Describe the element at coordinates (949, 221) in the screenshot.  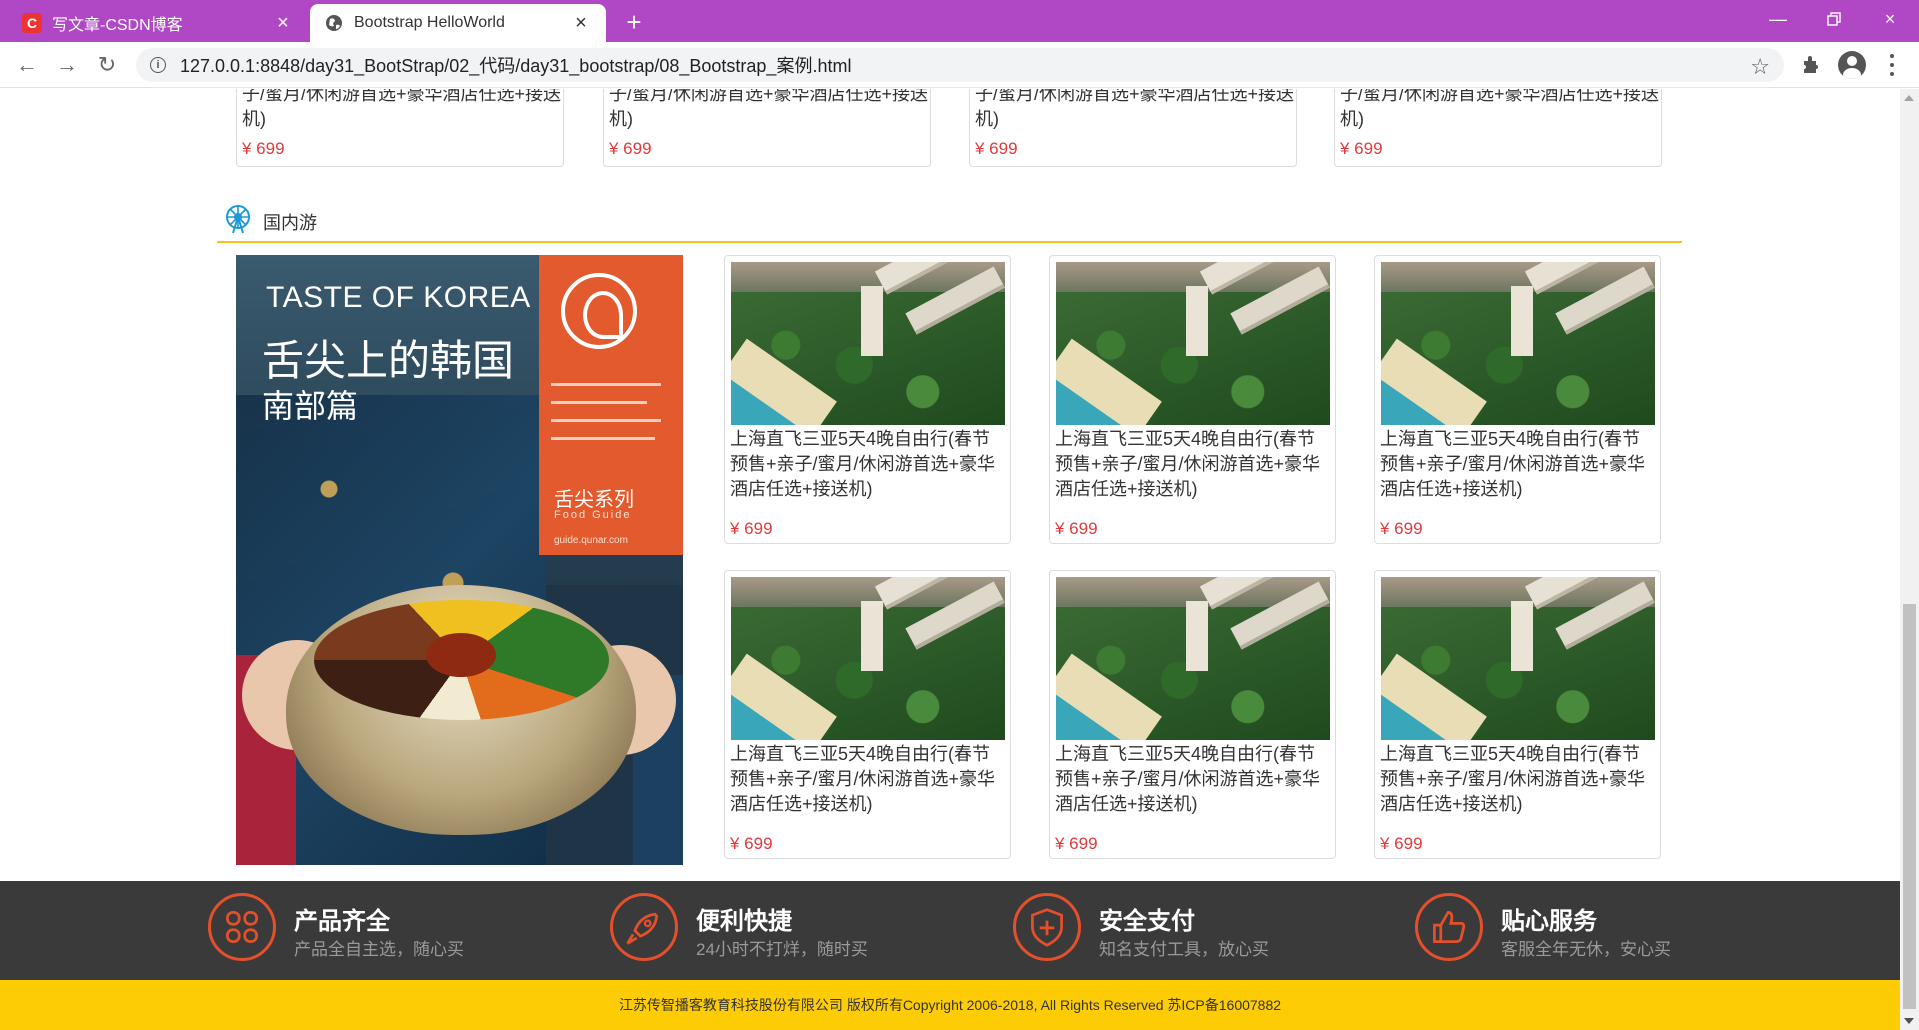
I see `section-header: 国内游` at that location.